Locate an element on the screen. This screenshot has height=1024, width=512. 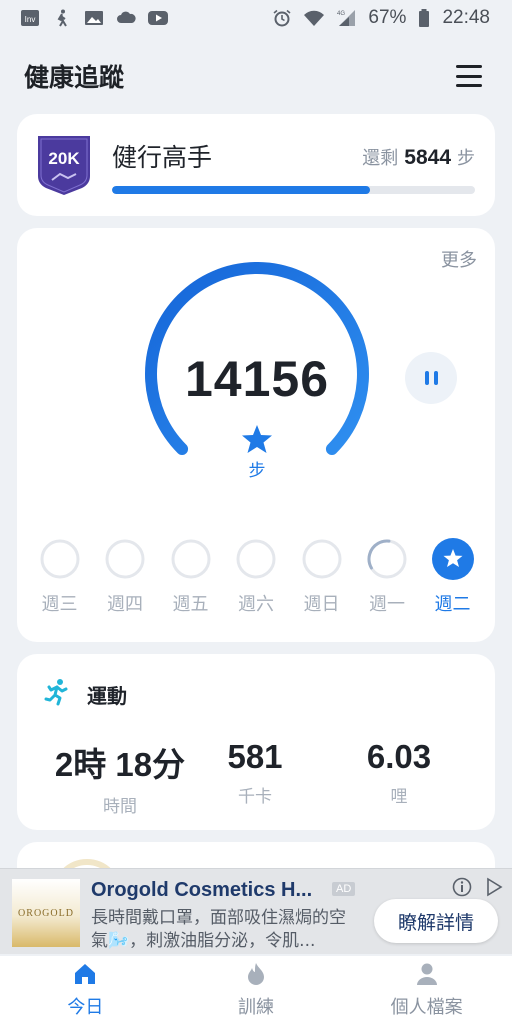
day-item: 週五 is located at coordinates (190, 577).